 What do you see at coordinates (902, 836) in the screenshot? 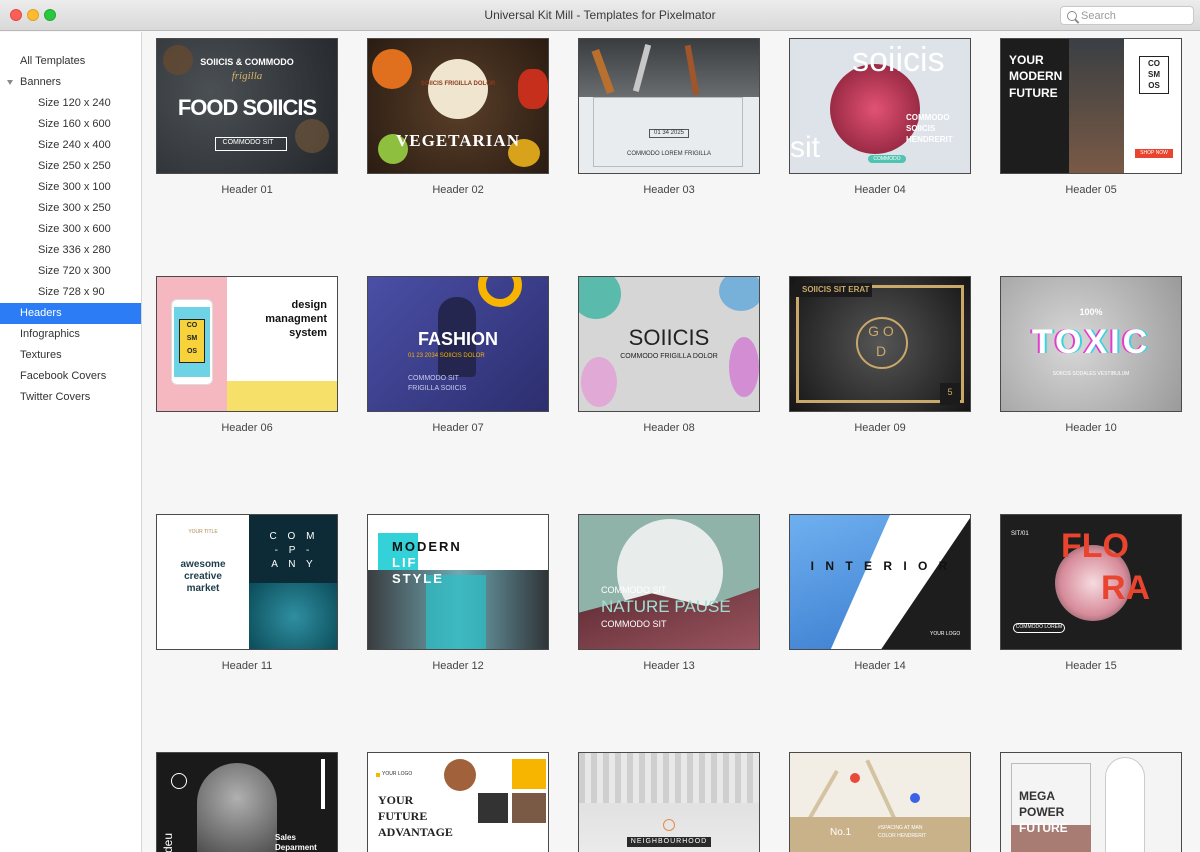
I see `thumbnail-text: COLOR HENDRERIT` at bounding box center [902, 836].